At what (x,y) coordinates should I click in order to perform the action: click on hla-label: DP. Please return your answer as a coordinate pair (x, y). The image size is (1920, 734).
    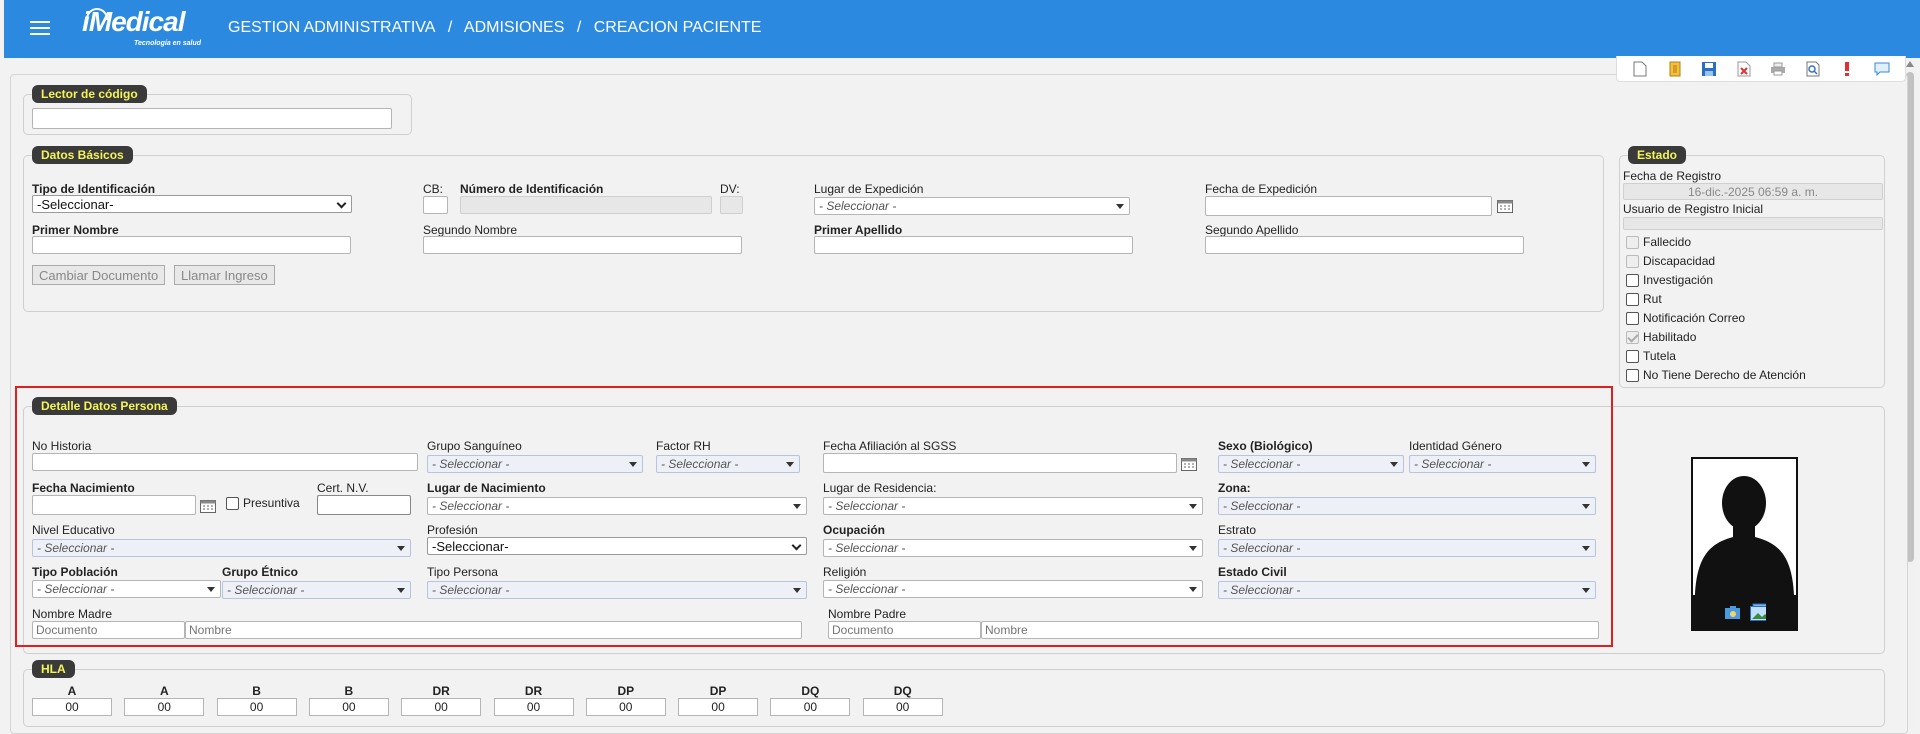
    Looking at the image, I should click on (718, 691).